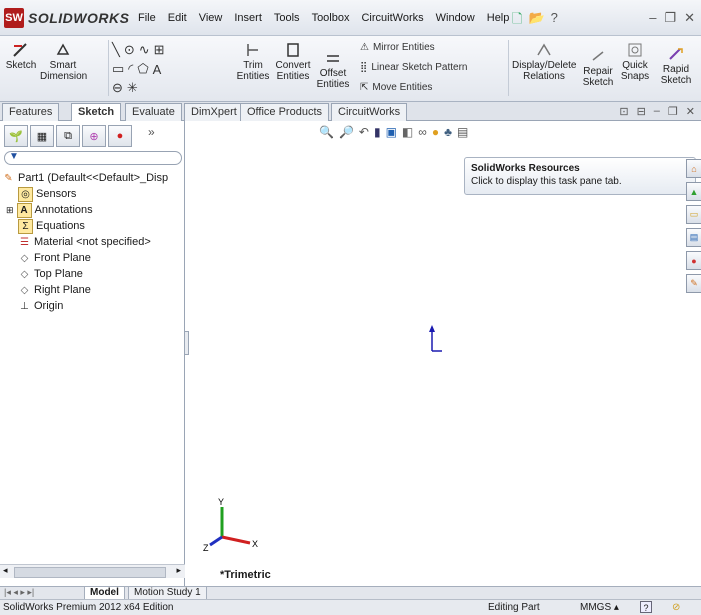  I want to click on quick-snaps-button: Quick Snaps, so click(635, 62).